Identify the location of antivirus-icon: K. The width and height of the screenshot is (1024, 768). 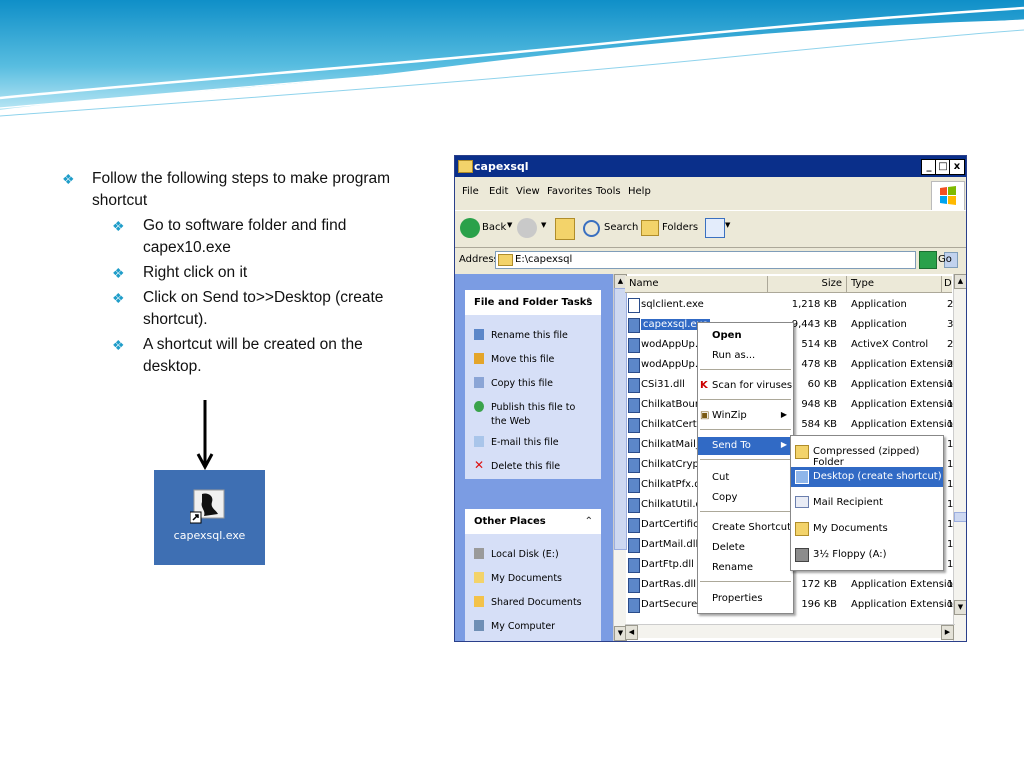
(704, 385).